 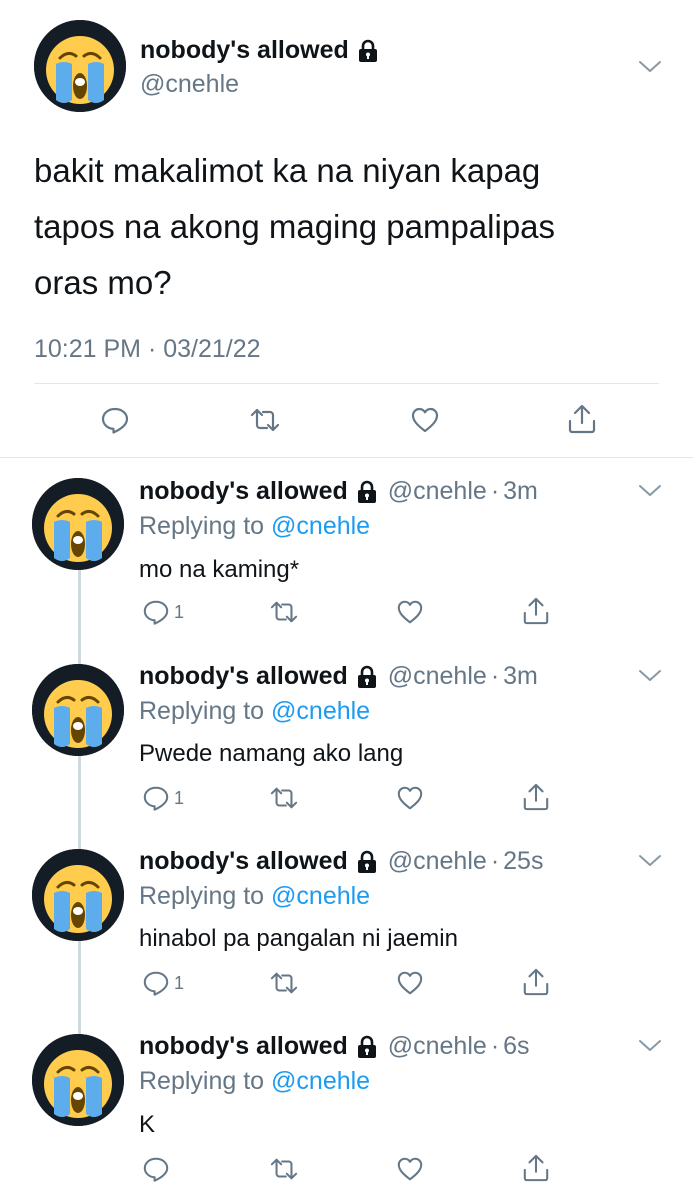 I want to click on reply-text: Pwede namang ako lang, so click(x=271, y=753).